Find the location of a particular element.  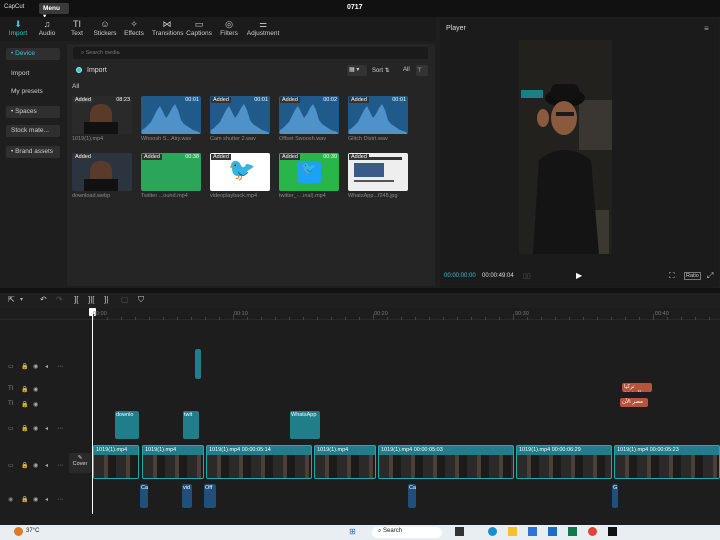

overlay-clip: twit is located at coordinates (191, 425).